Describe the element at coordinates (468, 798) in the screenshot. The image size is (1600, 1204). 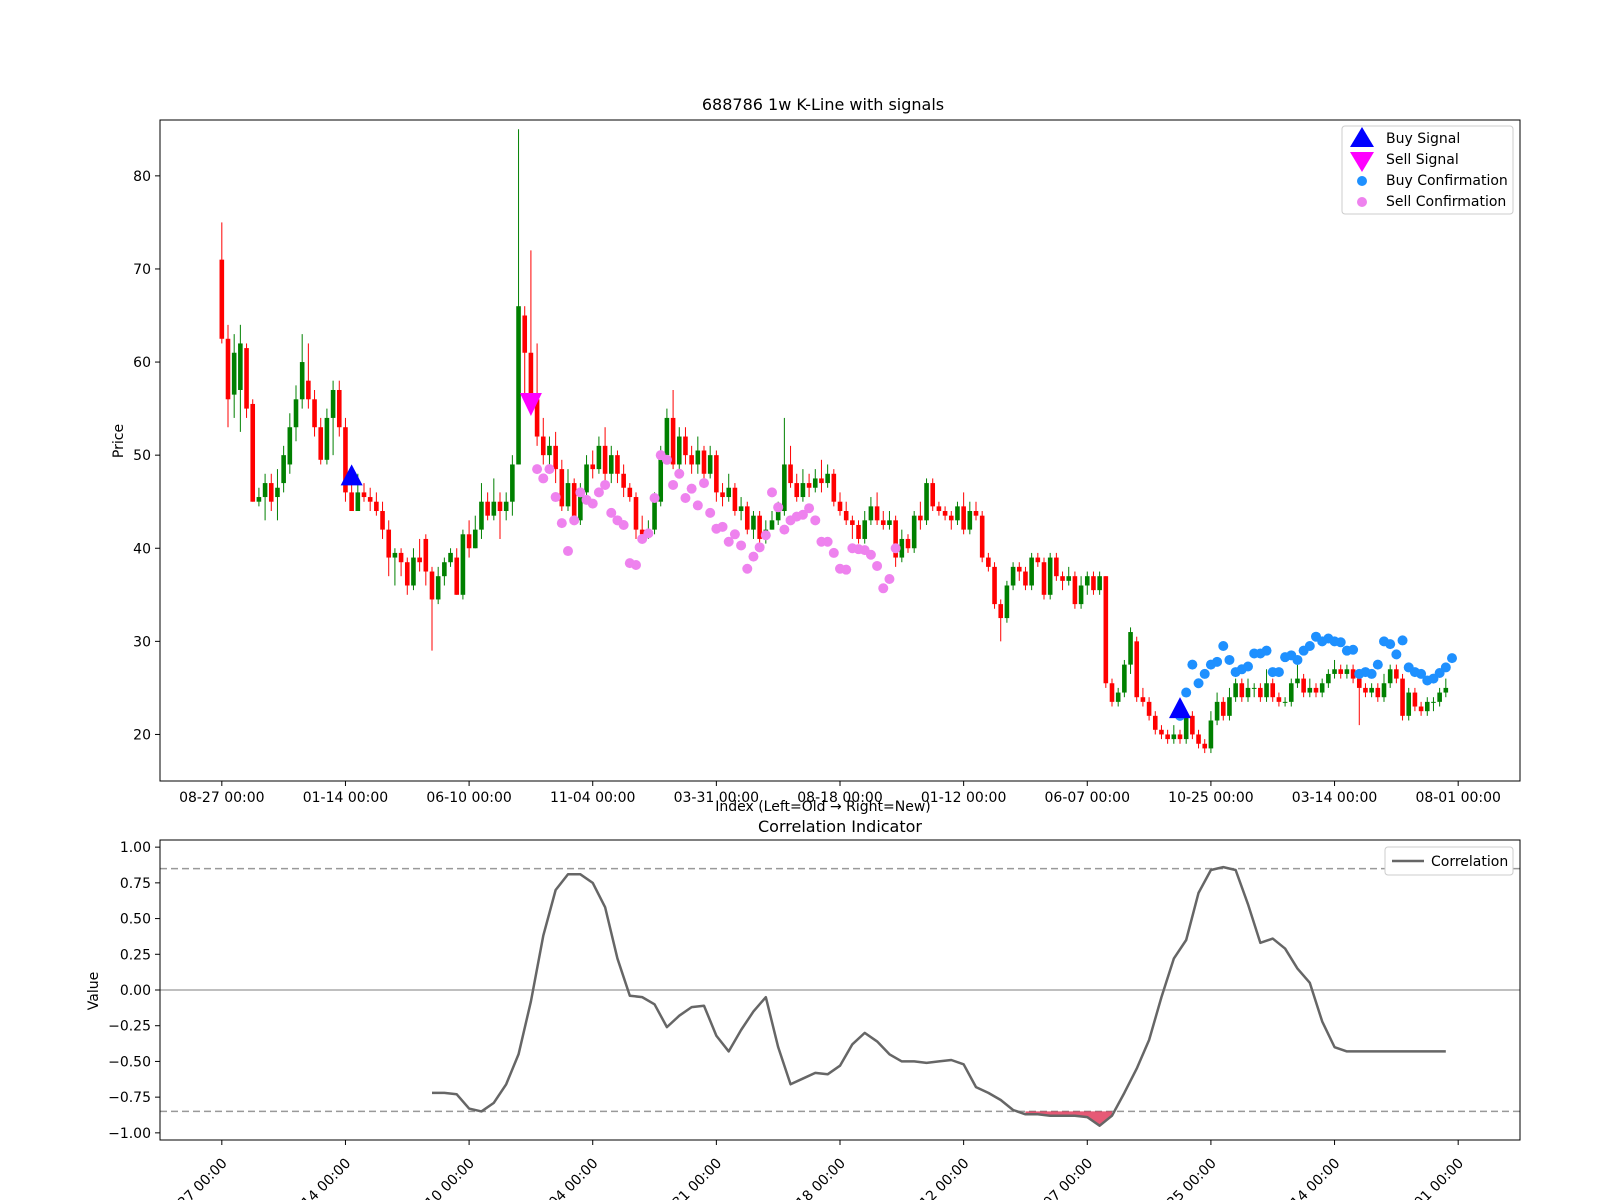
I see `x-tick-label: 06-10 00:00` at that location.